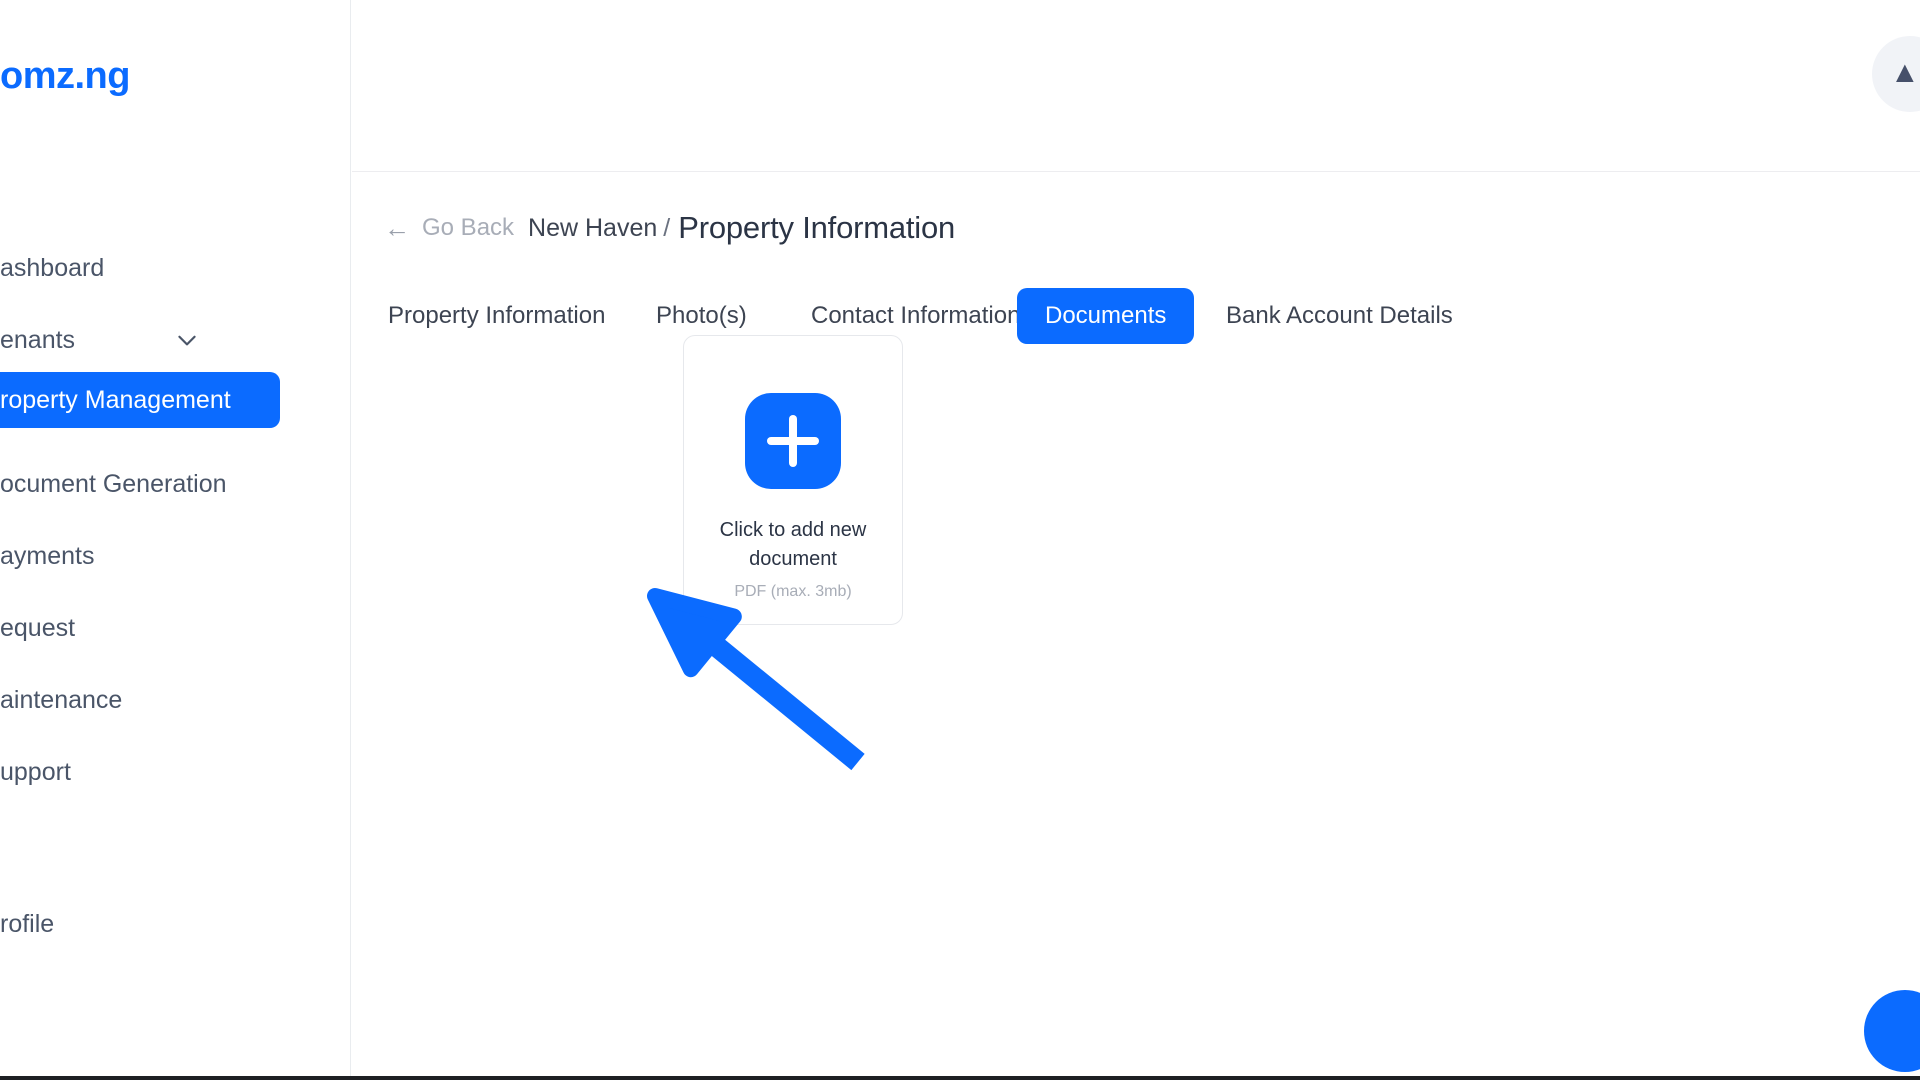  Describe the element at coordinates (148, 268) in the screenshot. I see `sidebar-item-0: ashboard` at that location.